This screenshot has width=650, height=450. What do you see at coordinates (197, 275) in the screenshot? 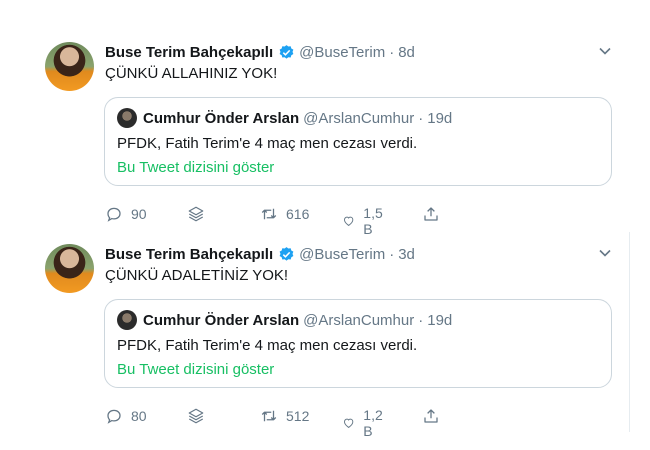
I see `tweet-text: ÇÜNKÜ ADALETİNİZ YOK!` at bounding box center [197, 275].